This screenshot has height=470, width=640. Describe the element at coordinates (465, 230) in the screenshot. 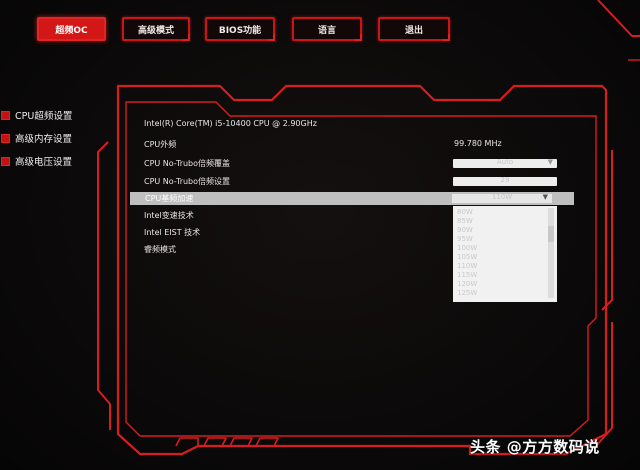

I see `dropdown-option: 90W` at that location.